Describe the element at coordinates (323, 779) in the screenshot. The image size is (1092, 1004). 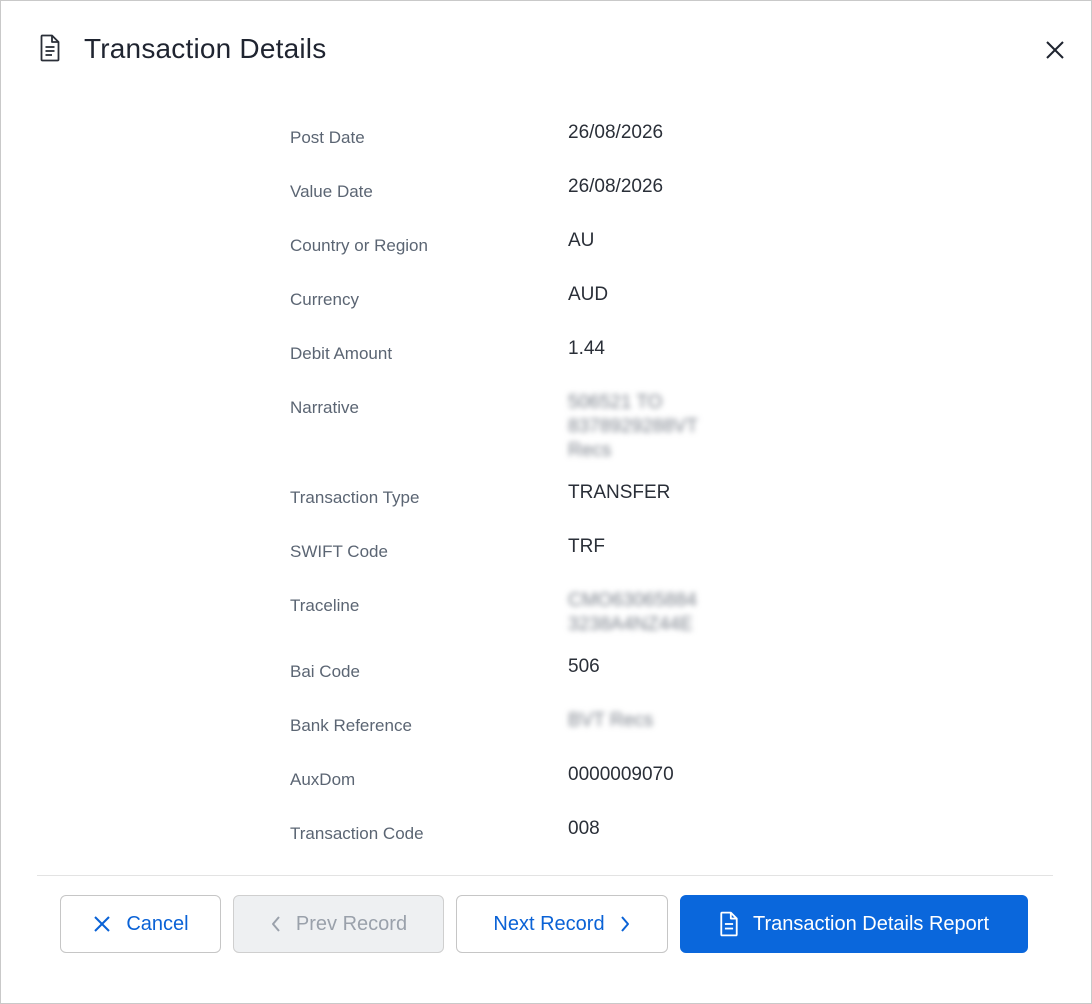
I see `detail-label: AuxDom` at that location.